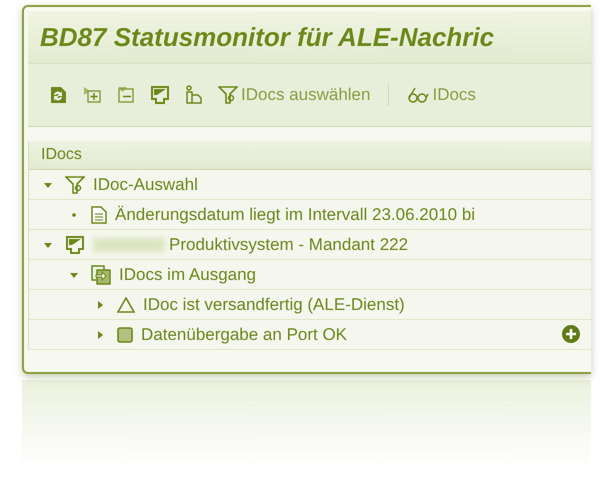 This screenshot has height=491, width=603. Describe the element at coordinates (145, 184) in the screenshot. I see `tree-item: IDoc-Auswahl` at that location.